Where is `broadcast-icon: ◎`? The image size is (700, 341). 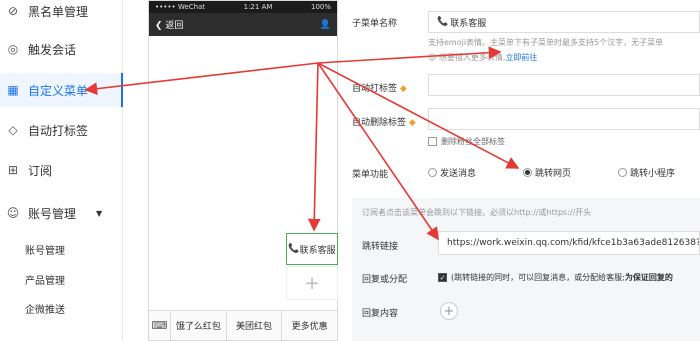
broadcast-icon: ◎ is located at coordinates (13, 49).